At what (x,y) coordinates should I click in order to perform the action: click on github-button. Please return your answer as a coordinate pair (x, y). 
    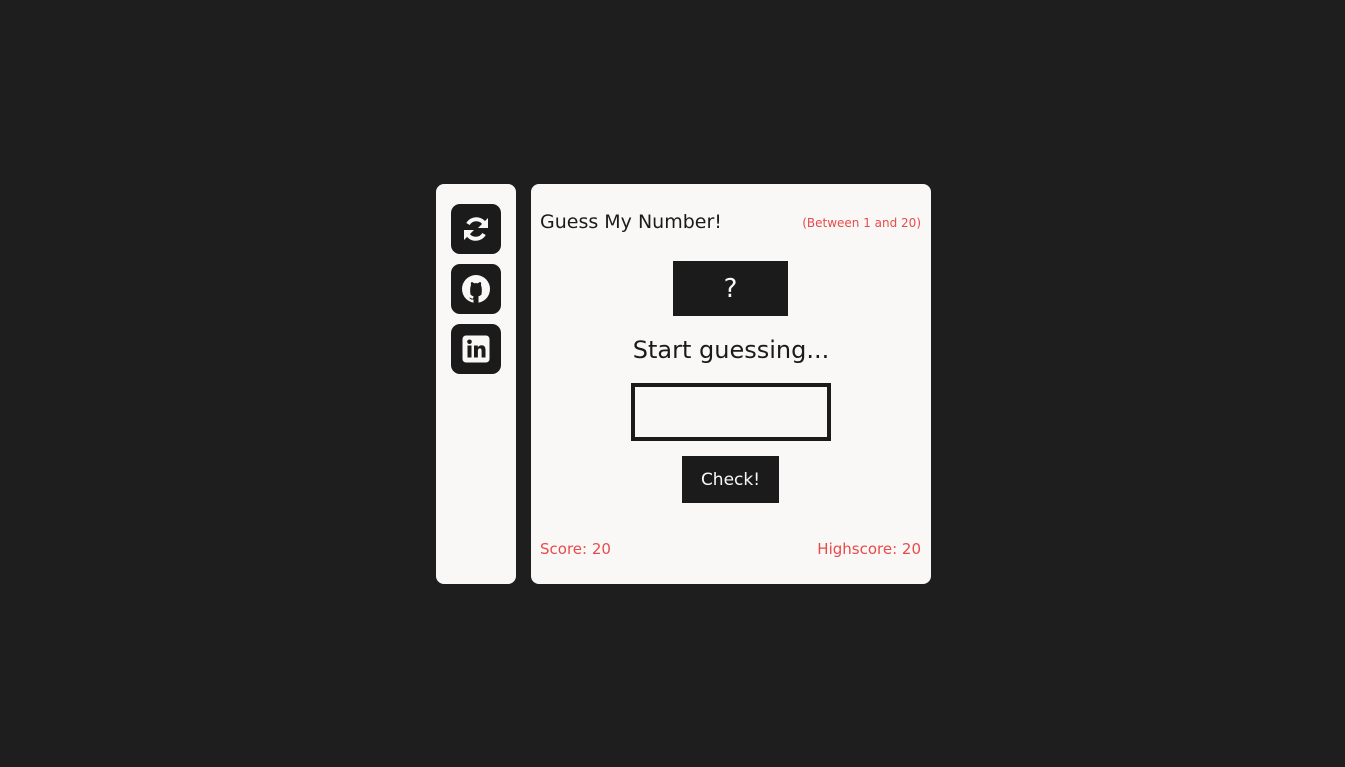
    Looking at the image, I should click on (476, 289).